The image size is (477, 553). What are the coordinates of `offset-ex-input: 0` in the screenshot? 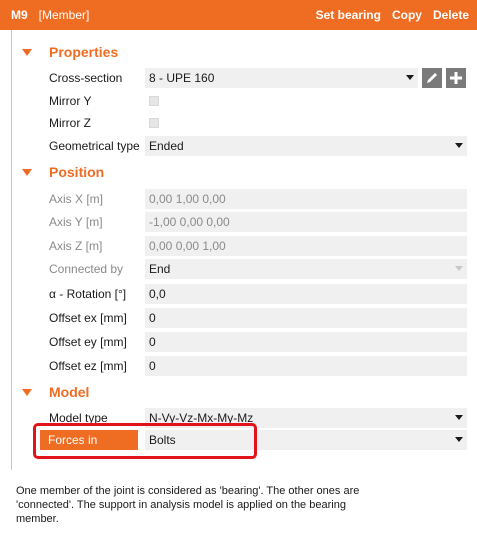 It's located at (306, 318).